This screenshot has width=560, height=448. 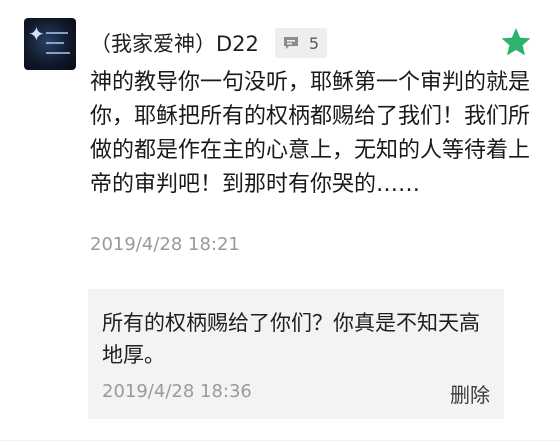 I want to click on avatar: ✦, so click(x=50, y=44).